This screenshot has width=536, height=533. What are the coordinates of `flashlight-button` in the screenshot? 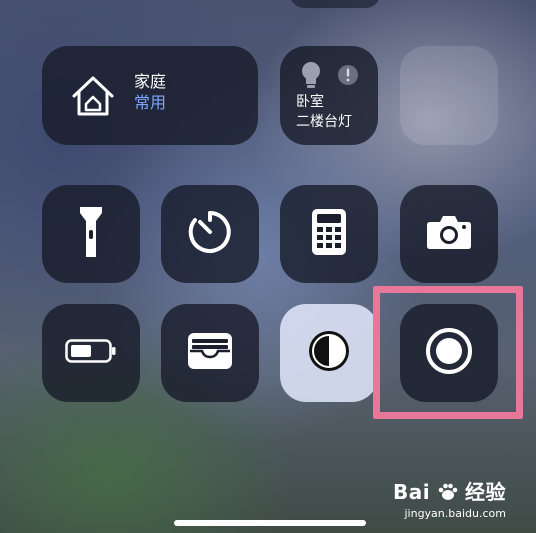 It's located at (91, 234).